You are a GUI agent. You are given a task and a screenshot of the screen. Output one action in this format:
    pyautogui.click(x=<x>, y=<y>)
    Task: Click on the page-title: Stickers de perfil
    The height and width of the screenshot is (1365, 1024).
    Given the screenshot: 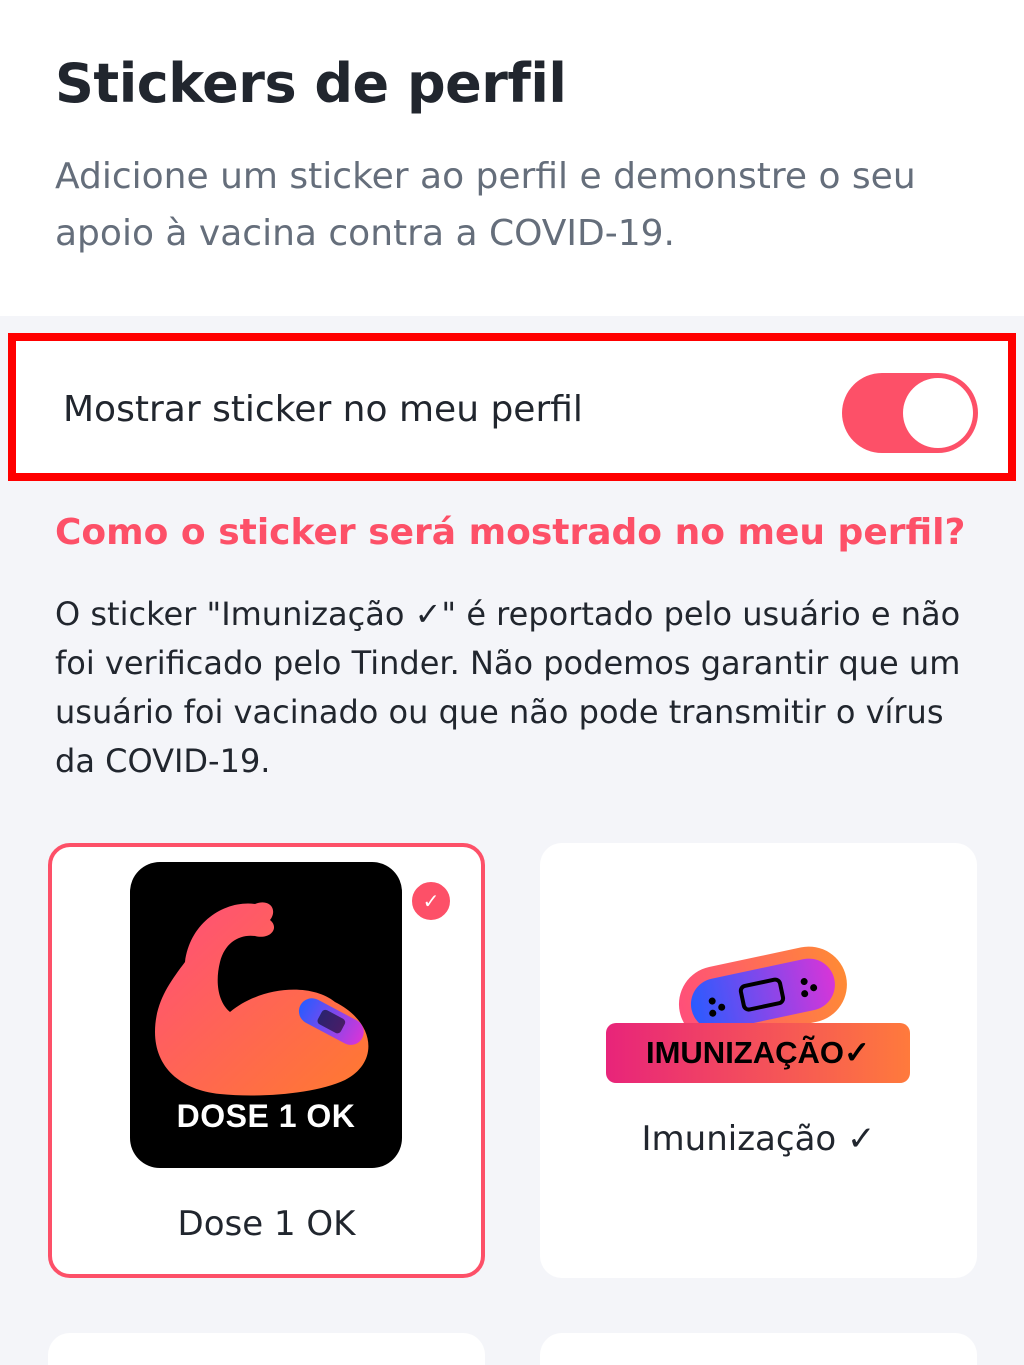 What is the action you would take?
    pyautogui.click(x=311, y=83)
    